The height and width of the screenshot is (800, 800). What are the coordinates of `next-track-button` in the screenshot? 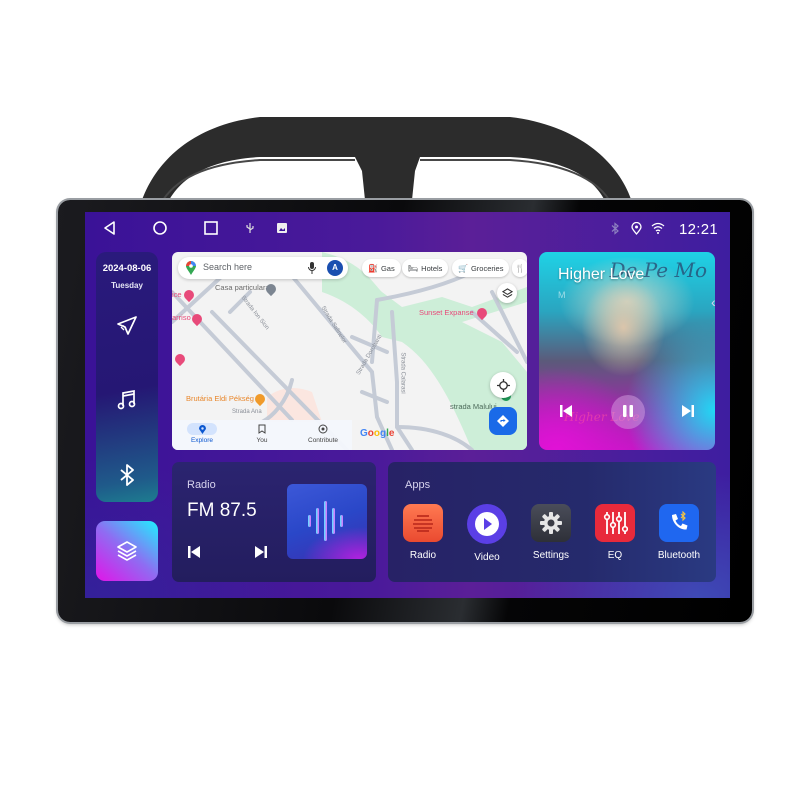 It's located at (688, 411).